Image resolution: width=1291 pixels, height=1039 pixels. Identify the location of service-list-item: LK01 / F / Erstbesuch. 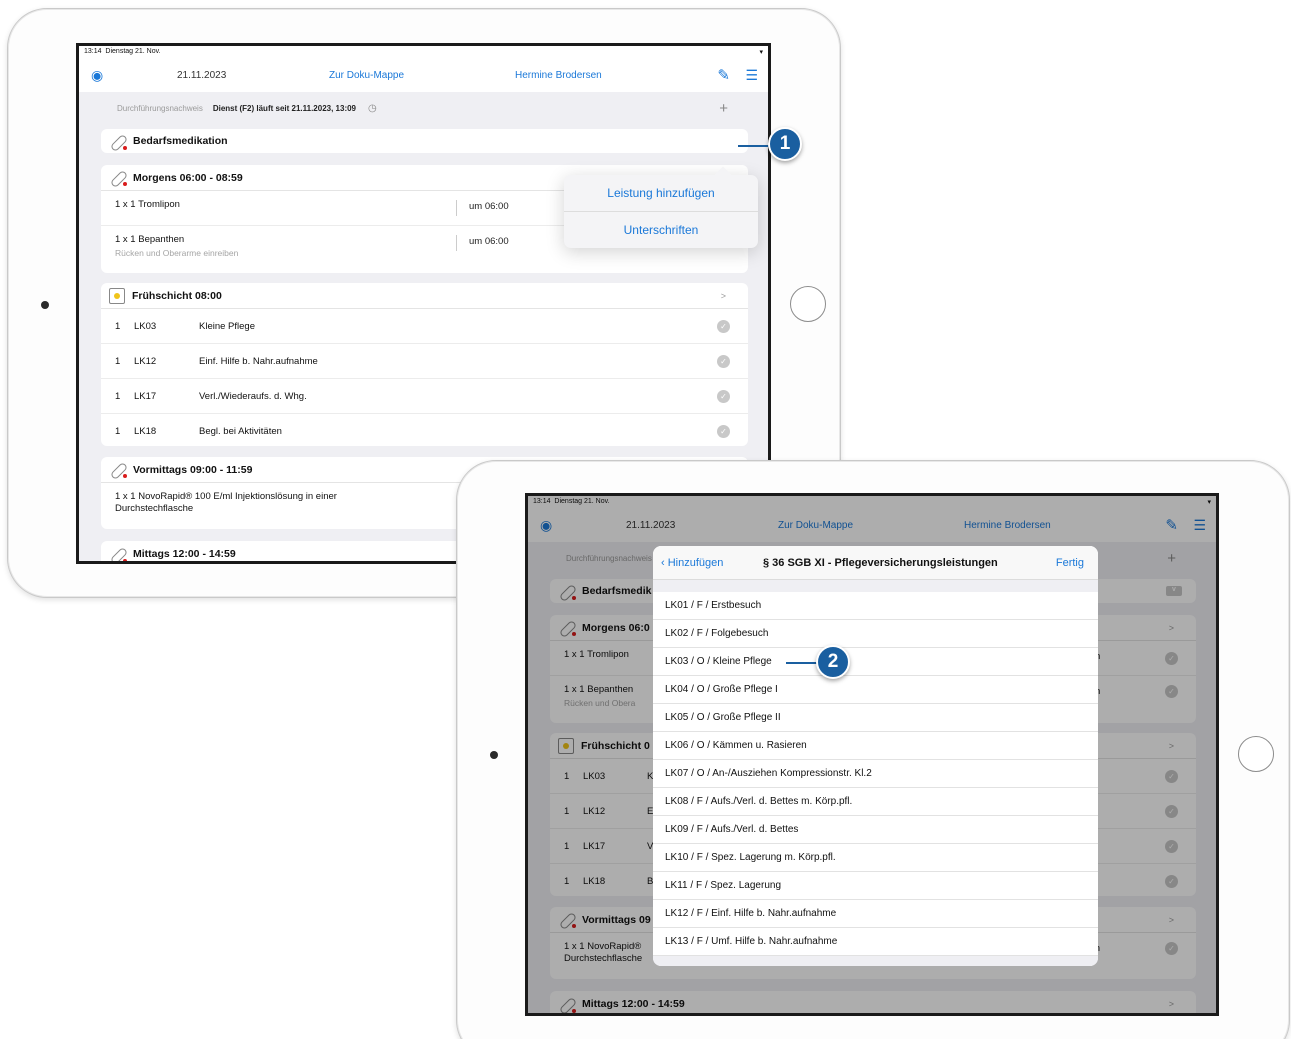
(875, 606).